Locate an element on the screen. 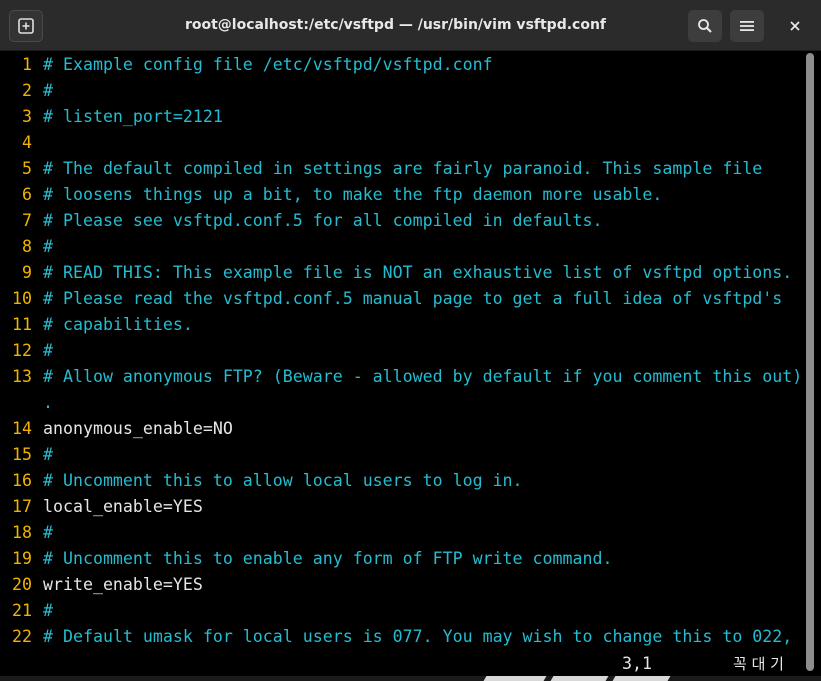 The image size is (821, 681). config-comment: . is located at coordinates (48, 402).